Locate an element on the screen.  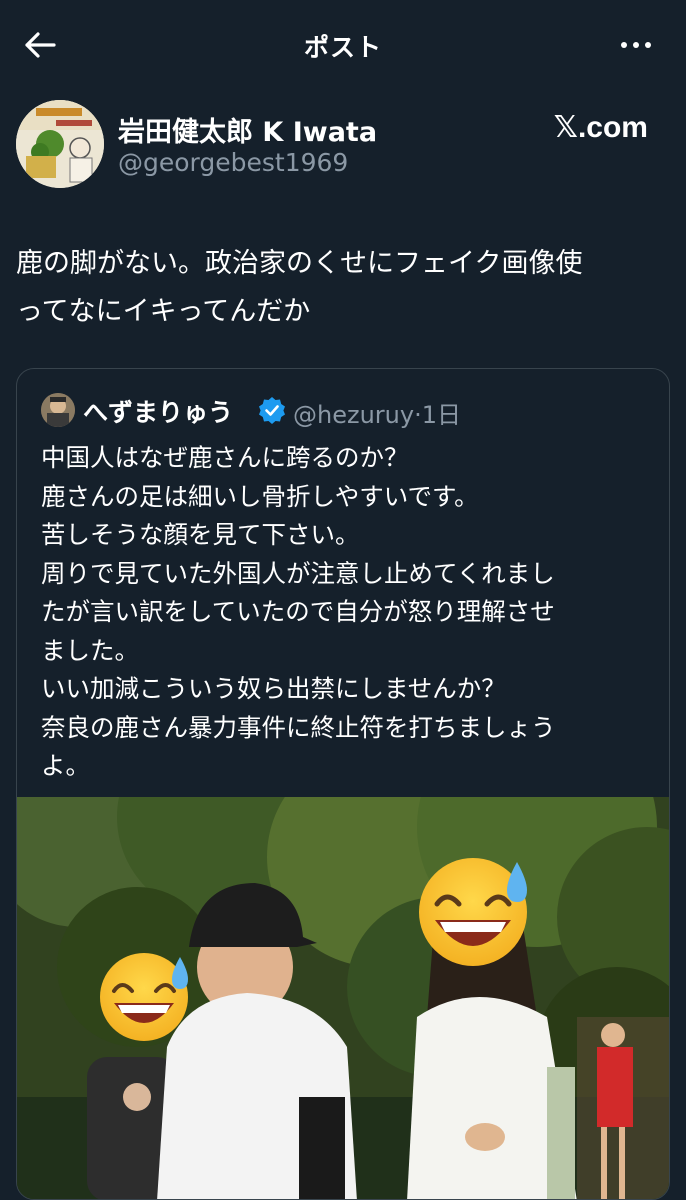
more-horizontal-icon is located at coordinates (636, 45).